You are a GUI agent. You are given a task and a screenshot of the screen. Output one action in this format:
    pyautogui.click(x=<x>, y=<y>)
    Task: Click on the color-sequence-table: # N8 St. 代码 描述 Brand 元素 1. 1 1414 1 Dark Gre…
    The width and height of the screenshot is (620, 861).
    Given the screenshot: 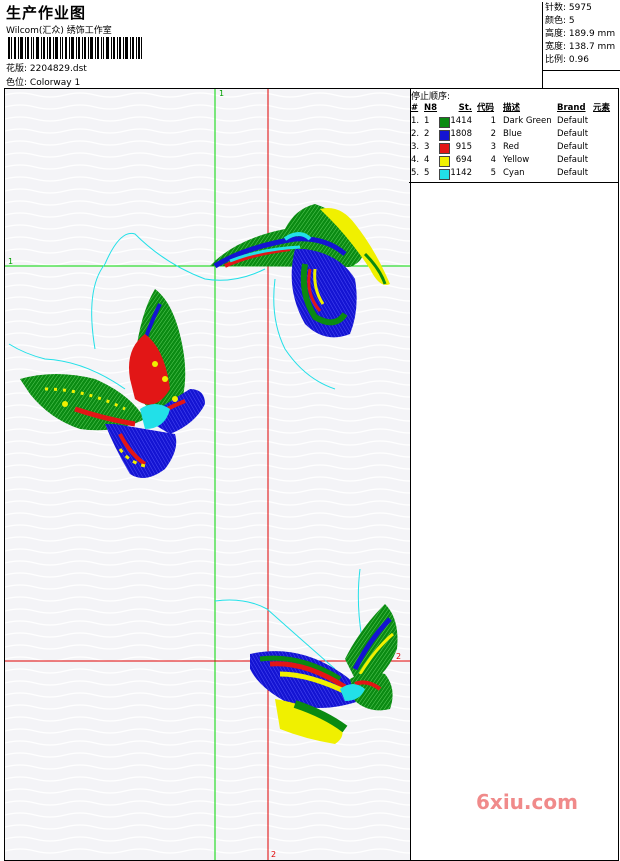 What is the action you would take?
    pyautogui.click(x=513, y=141)
    